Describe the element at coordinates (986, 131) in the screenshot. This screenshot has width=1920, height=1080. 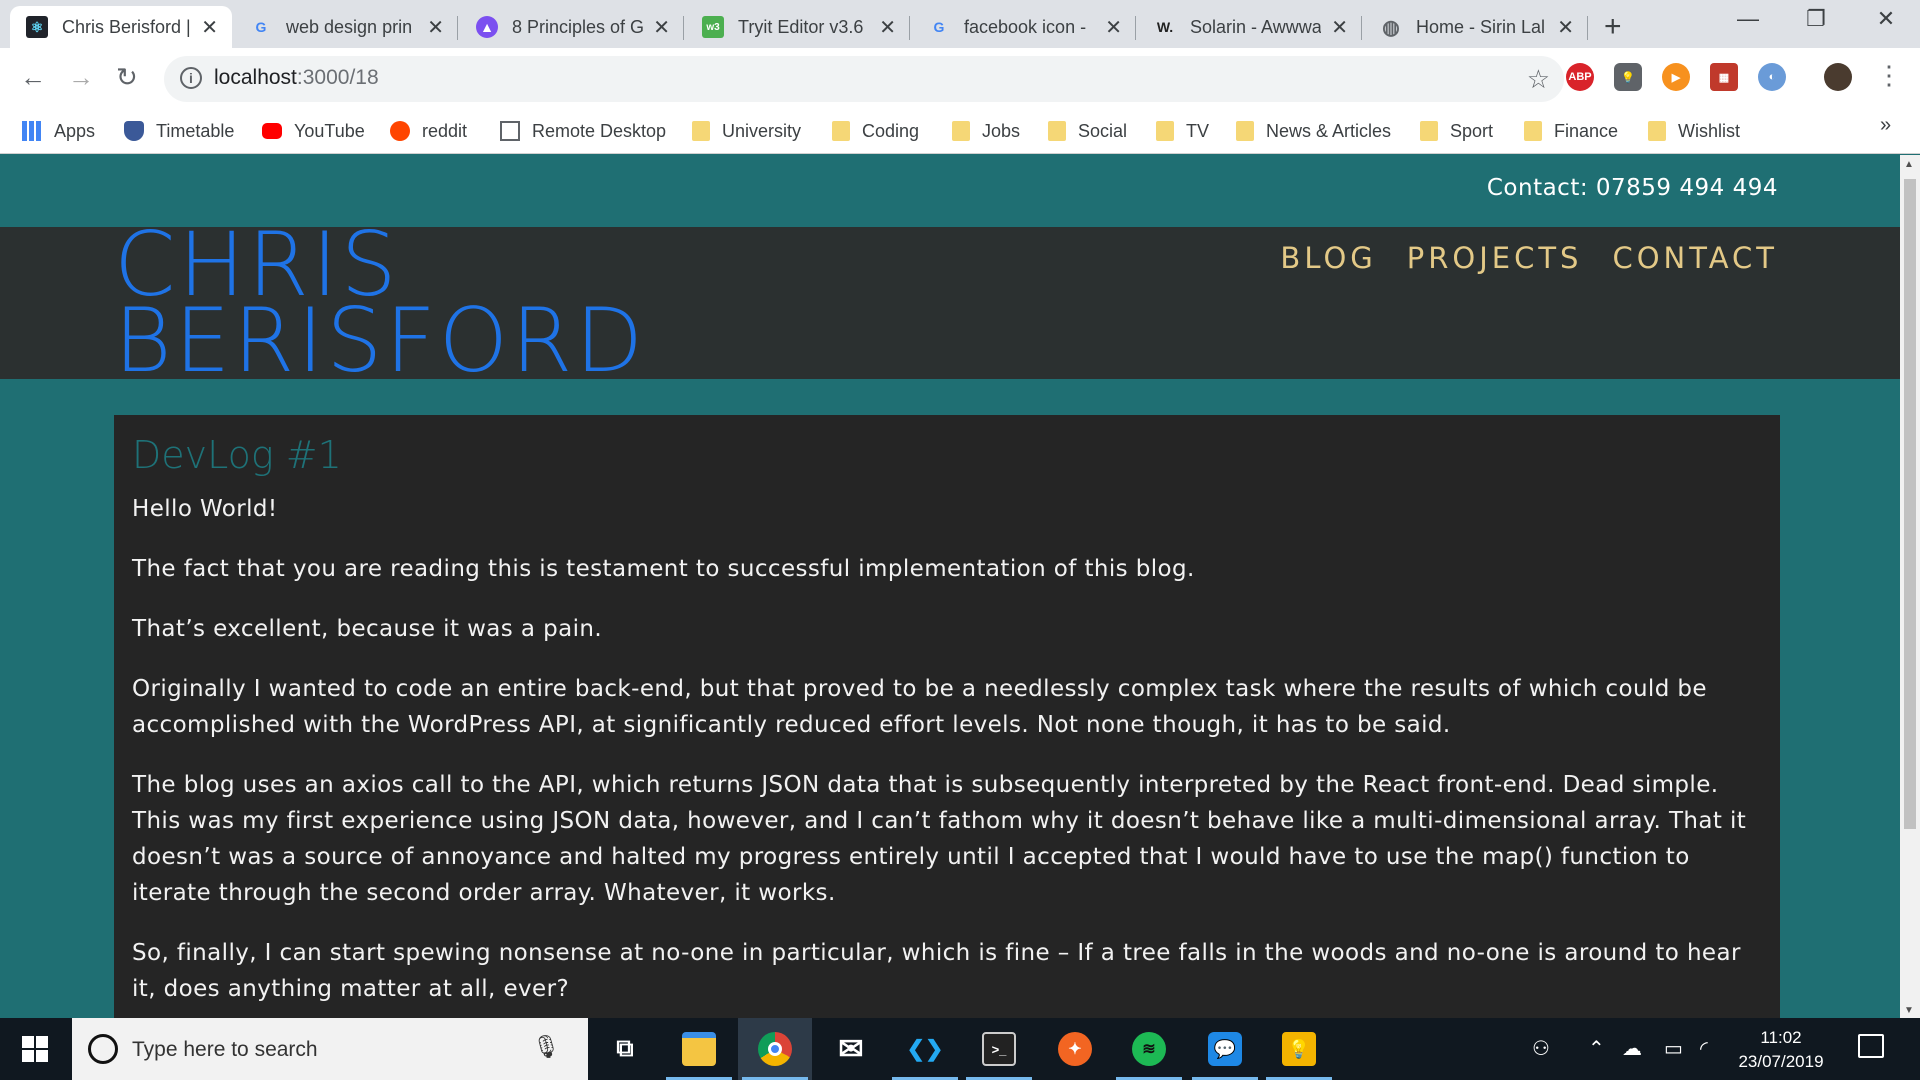
I see `bookmark-folder-jobs: Jobs` at that location.